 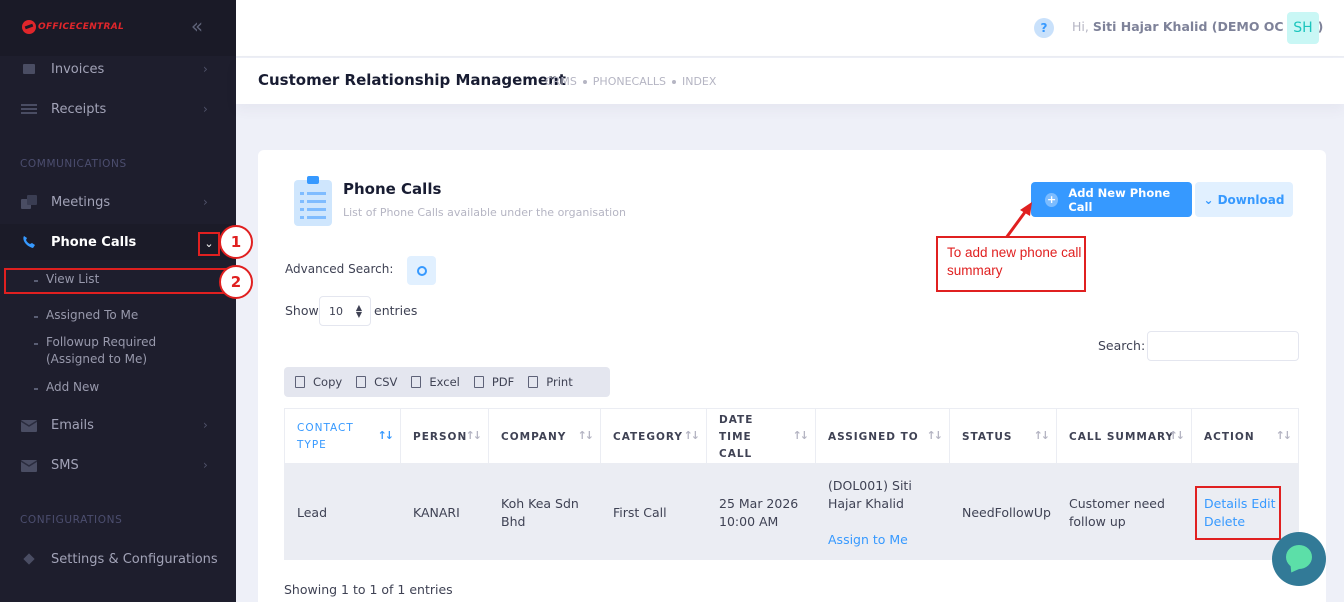 I want to click on search-input, so click(x=1223, y=346).